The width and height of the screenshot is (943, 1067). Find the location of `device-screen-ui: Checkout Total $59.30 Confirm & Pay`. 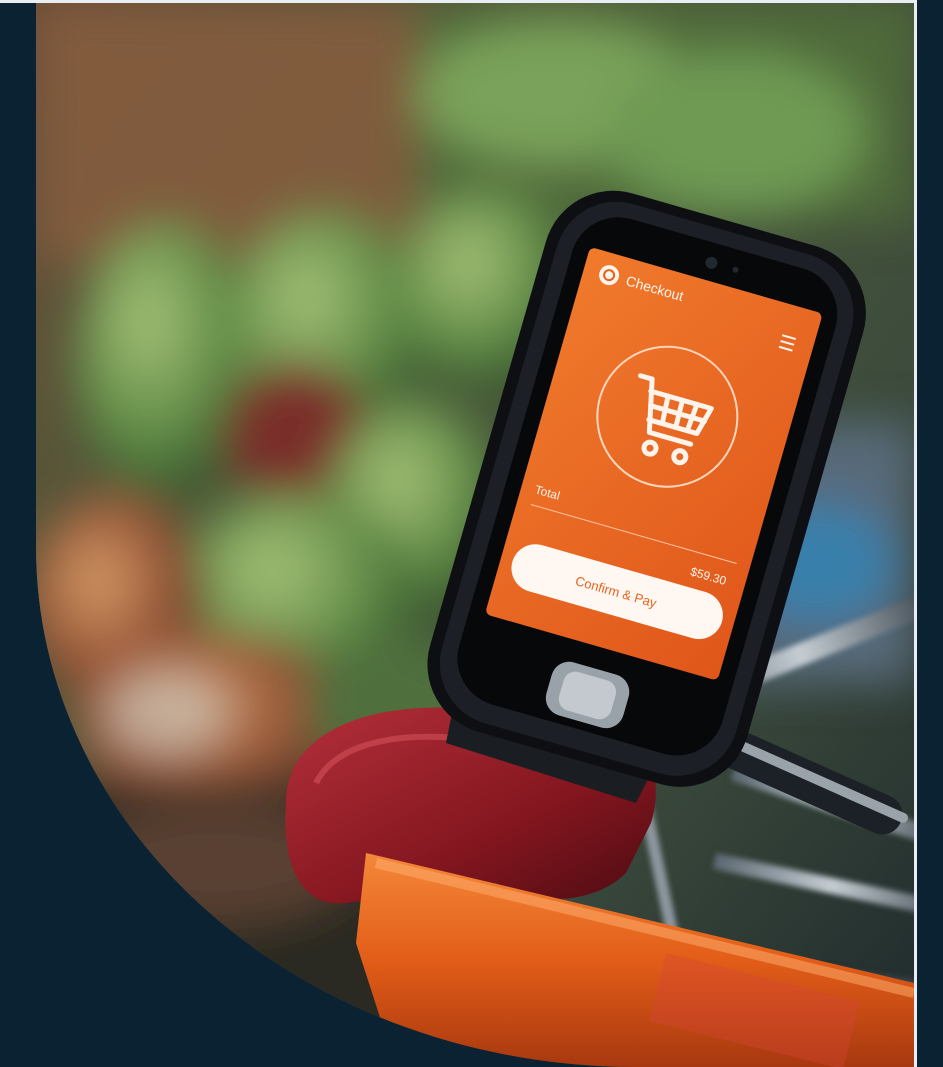

device-screen-ui: Checkout Total $59.30 Confirm & Pay is located at coordinates (653, 452).